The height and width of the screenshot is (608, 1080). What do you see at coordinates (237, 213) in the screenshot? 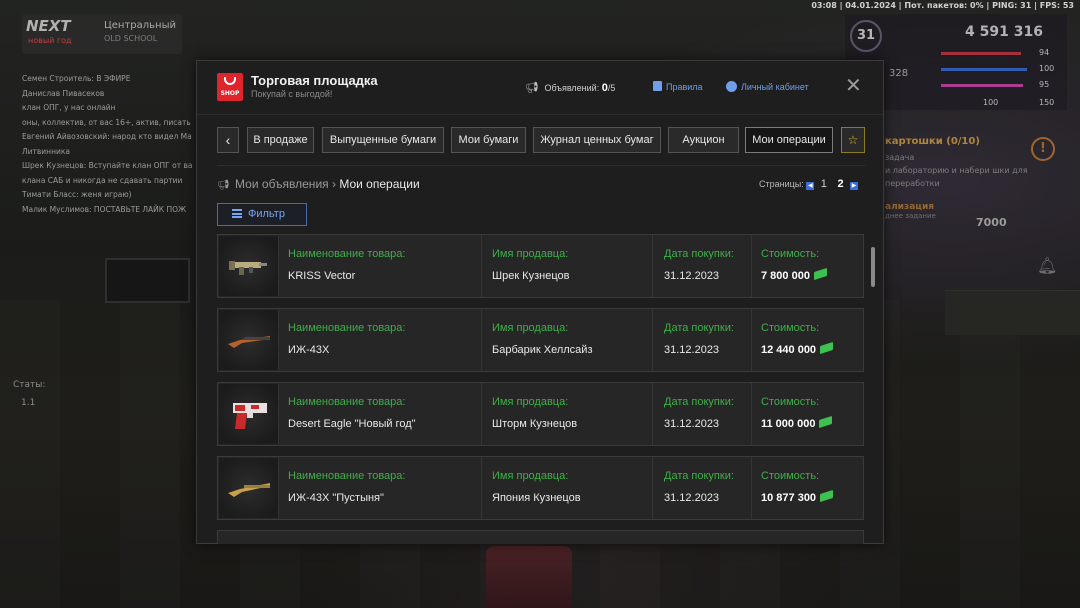
I see `sliders-icon` at bounding box center [237, 213].